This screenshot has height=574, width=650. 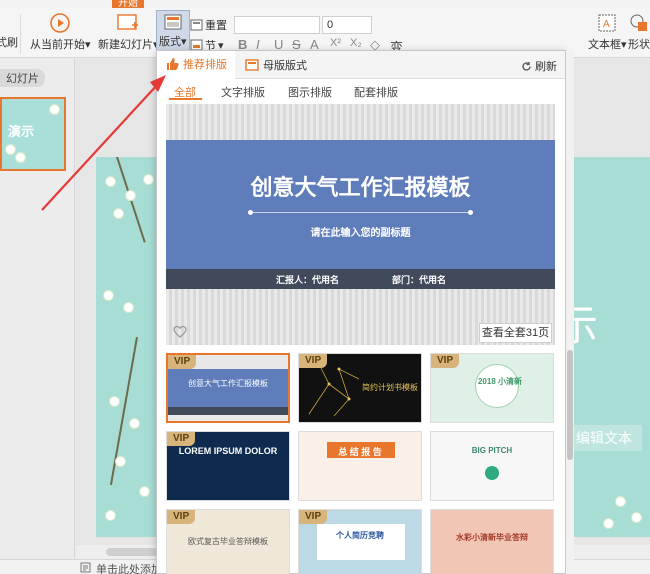 I want to click on template-title: 欧式复古毕业答辩模板, so click(x=228, y=541).